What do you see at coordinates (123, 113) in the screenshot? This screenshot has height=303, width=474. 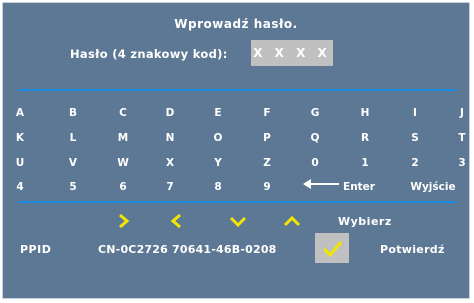 I see `key-c: C` at bounding box center [123, 113].